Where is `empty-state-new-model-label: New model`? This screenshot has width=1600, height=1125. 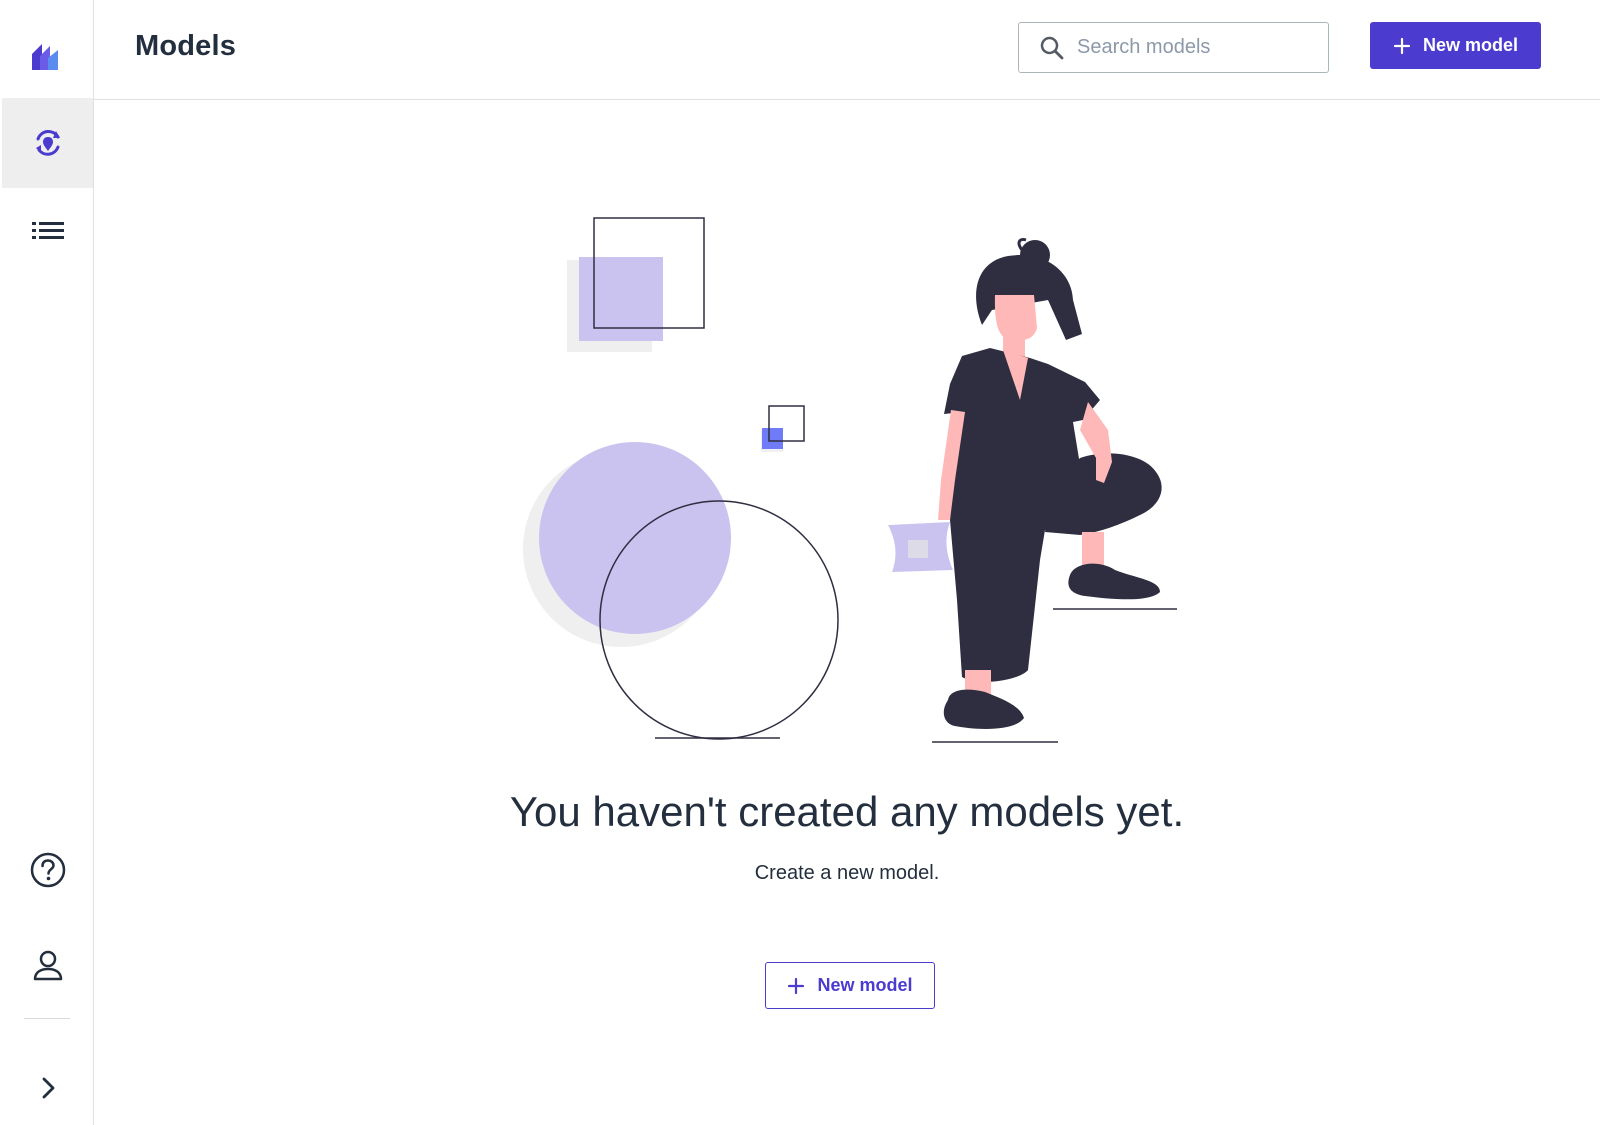 empty-state-new-model-label: New model is located at coordinates (865, 985).